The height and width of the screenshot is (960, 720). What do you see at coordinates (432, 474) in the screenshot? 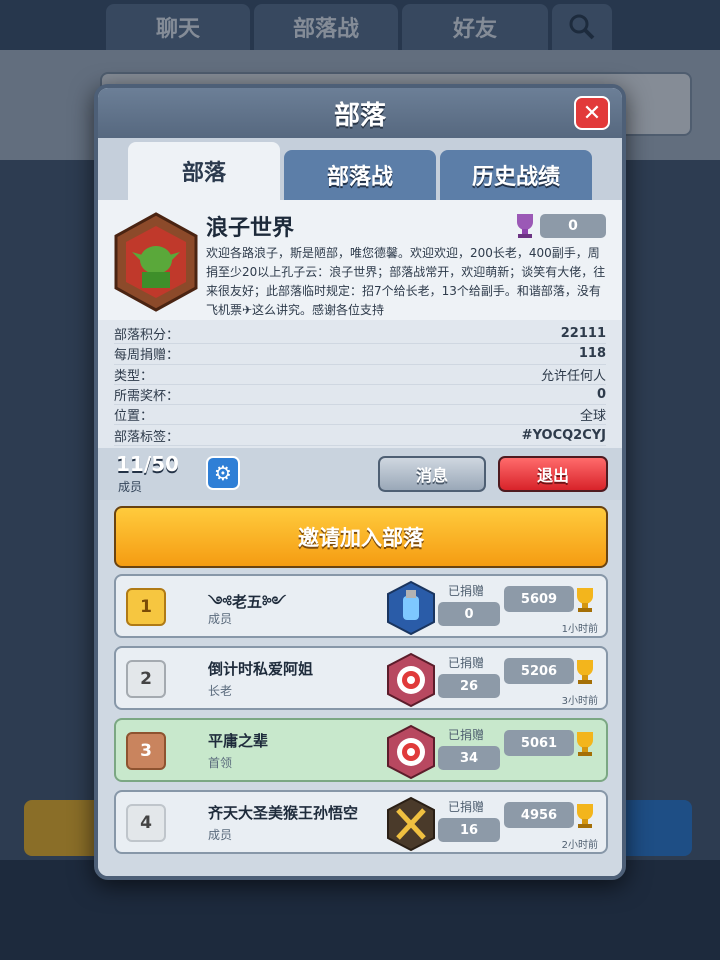
I see `message-button: 消息` at bounding box center [432, 474].